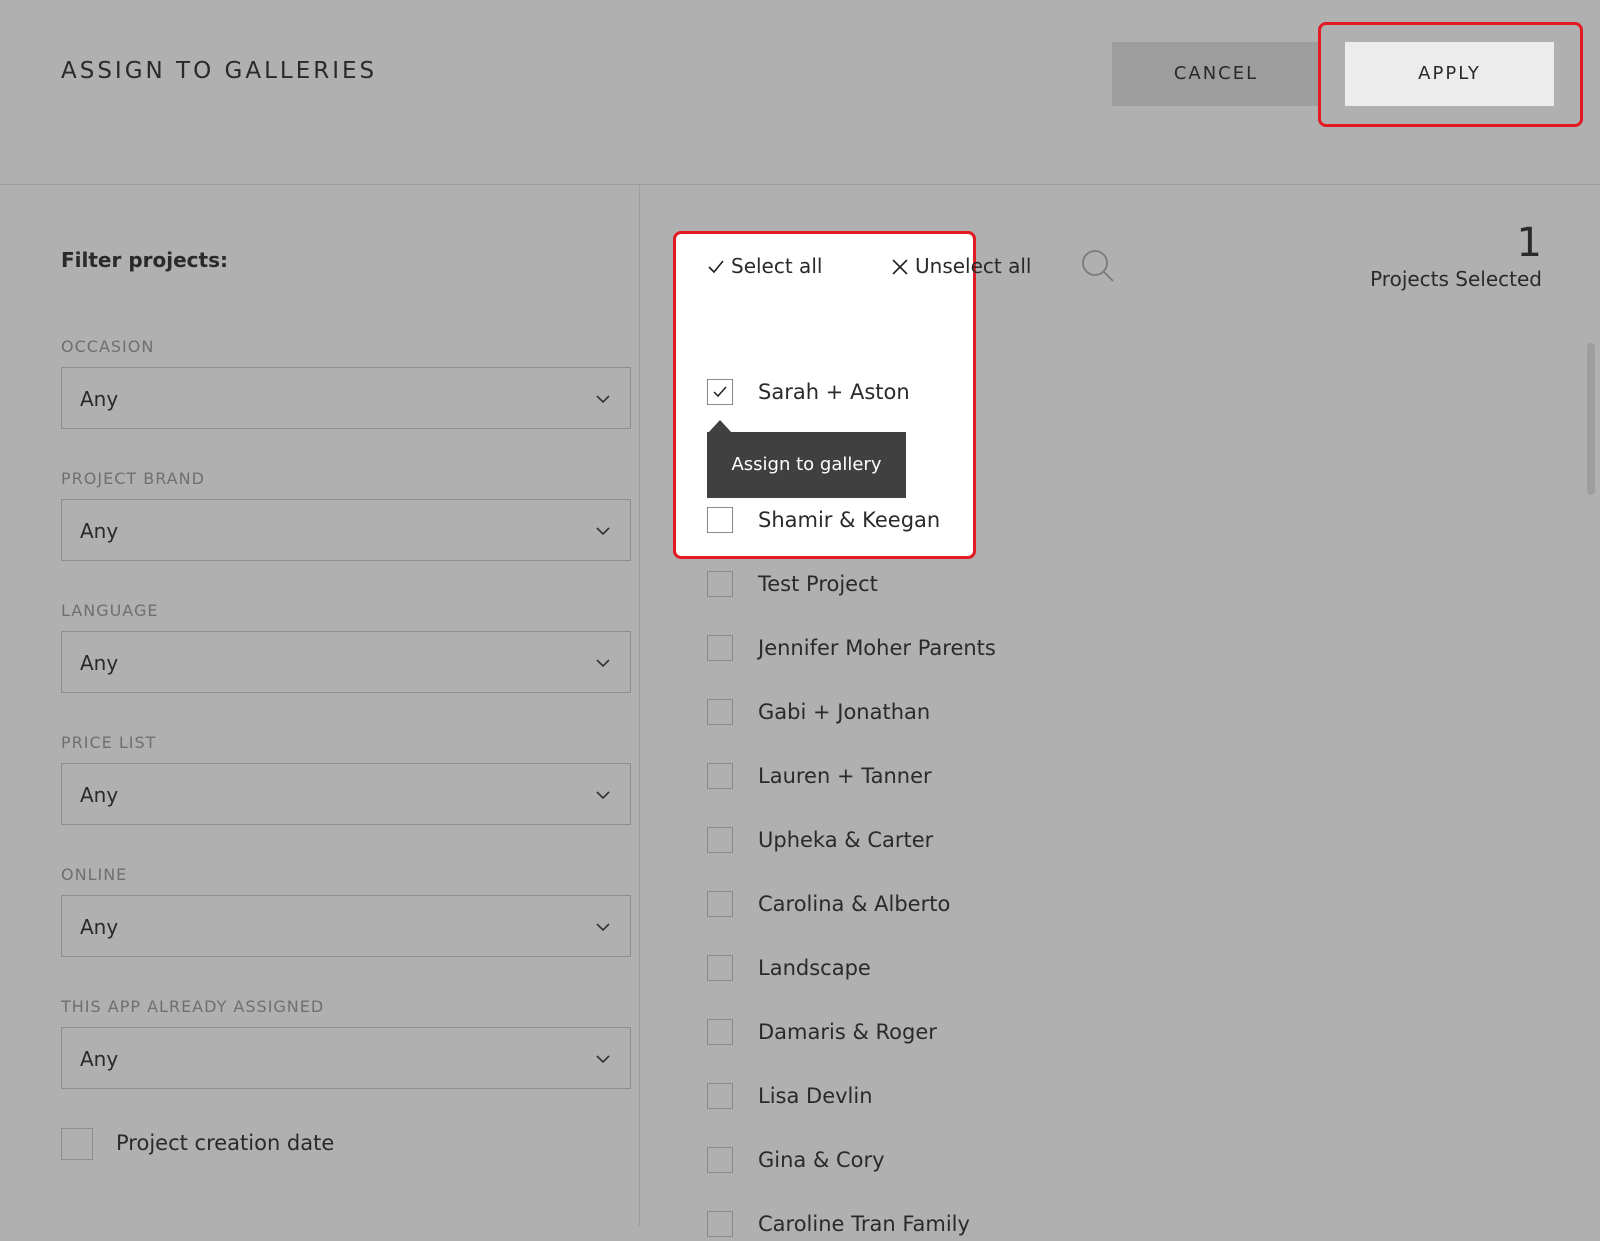 Image resolution: width=1600 pixels, height=1241 pixels. What do you see at coordinates (346, 530) in the screenshot?
I see `project-brand-select: Any` at bounding box center [346, 530].